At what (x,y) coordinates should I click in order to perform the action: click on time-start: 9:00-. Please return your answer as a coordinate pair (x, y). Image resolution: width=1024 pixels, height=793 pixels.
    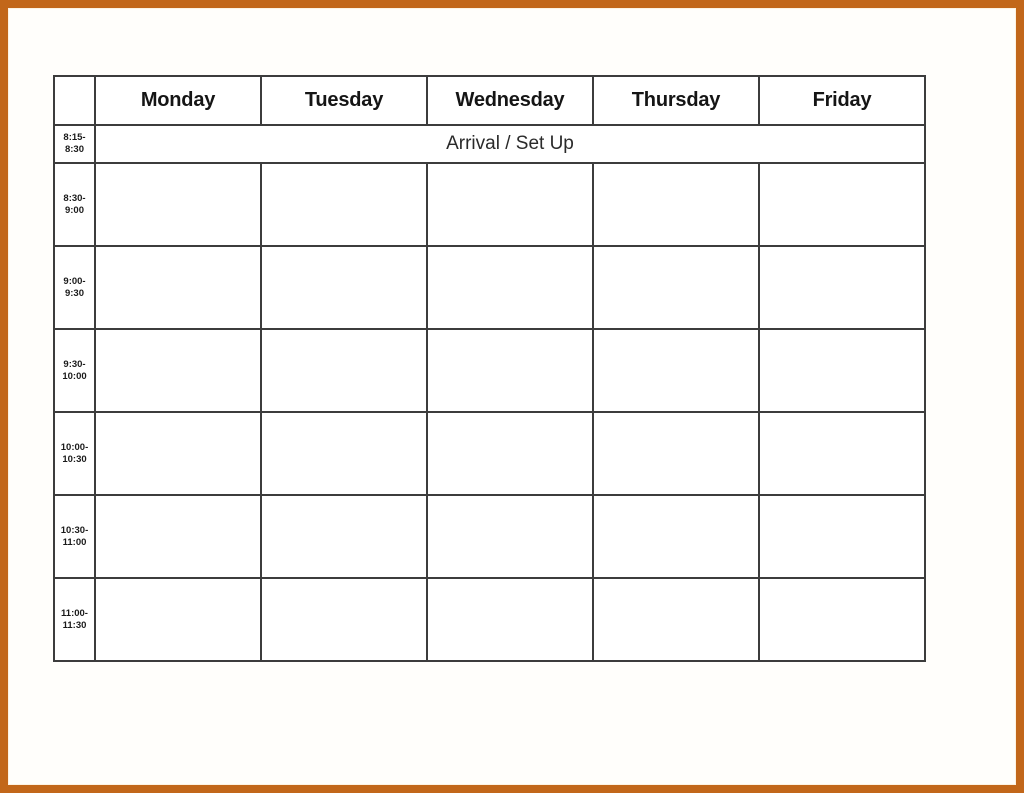
    Looking at the image, I should click on (74, 281).